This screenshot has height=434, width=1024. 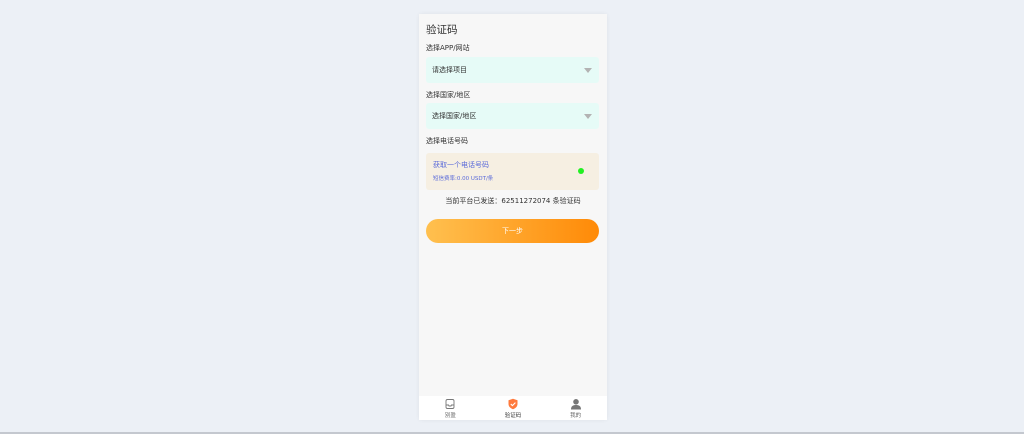 What do you see at coordinates (512, 171) in the screenshot?
I see `get-phone-card: 获取一个电话号码 短信费率:0.00 USDT/条` at bounding box center [512, 171].